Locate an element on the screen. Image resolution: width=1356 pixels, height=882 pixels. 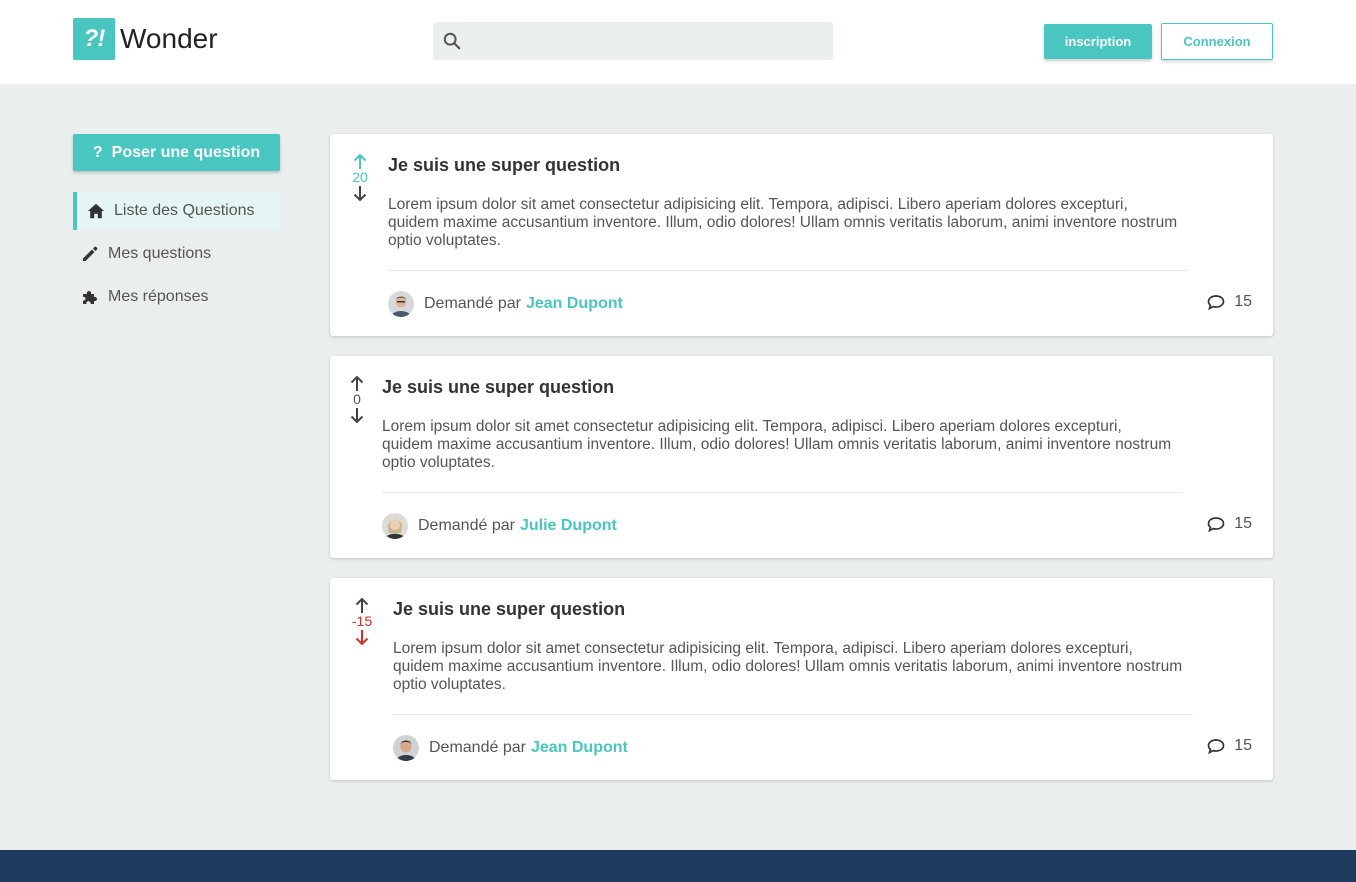
vote-widget: 20 is located at coordinates (360, 177).